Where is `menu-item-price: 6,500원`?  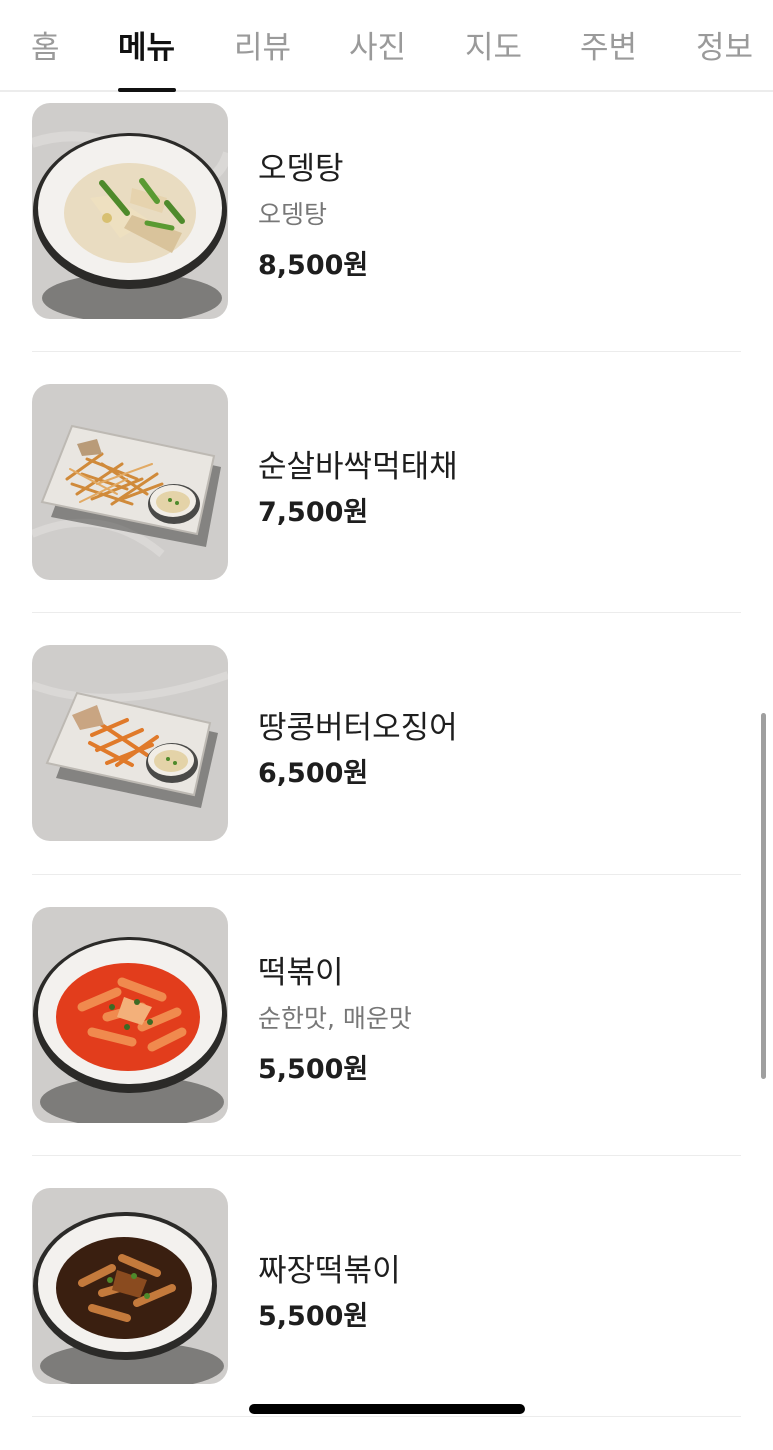
menu-item-price: 6,500원 is located at coordinates (313, 773).